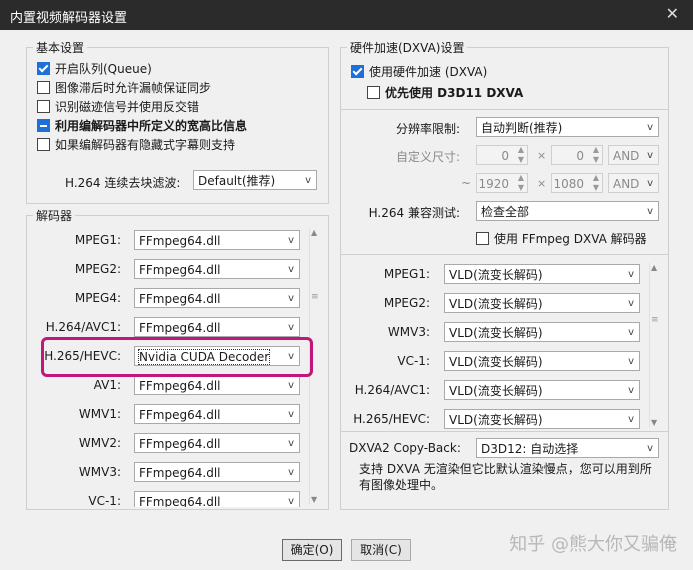 This screenshot has height=570, width=693. I want to click on queue-checkbox: 开启队列(Queue), so click(94, 68).